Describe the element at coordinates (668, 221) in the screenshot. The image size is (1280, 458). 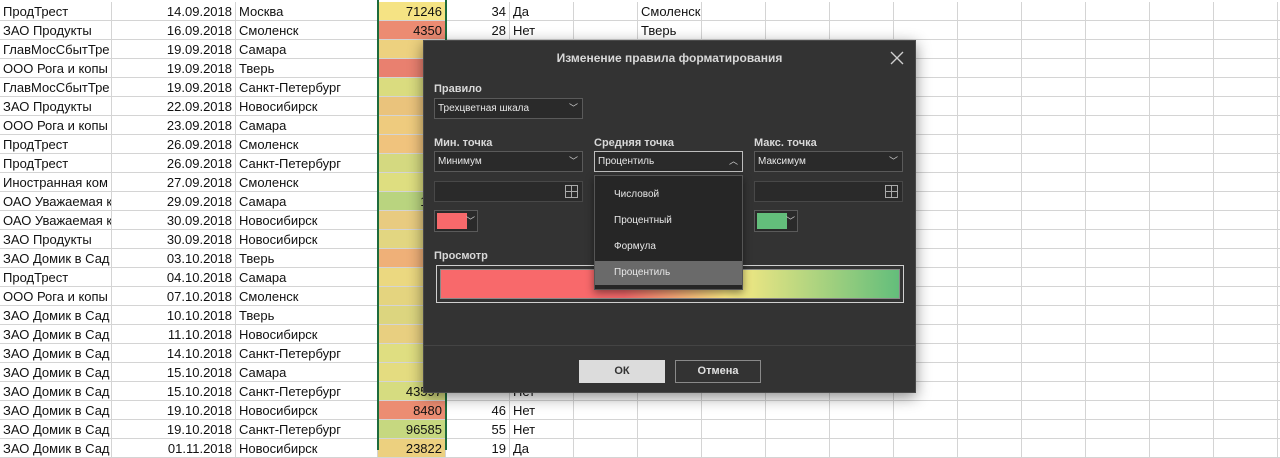
I see `dropdown-item-percent: Процентный` at that location.